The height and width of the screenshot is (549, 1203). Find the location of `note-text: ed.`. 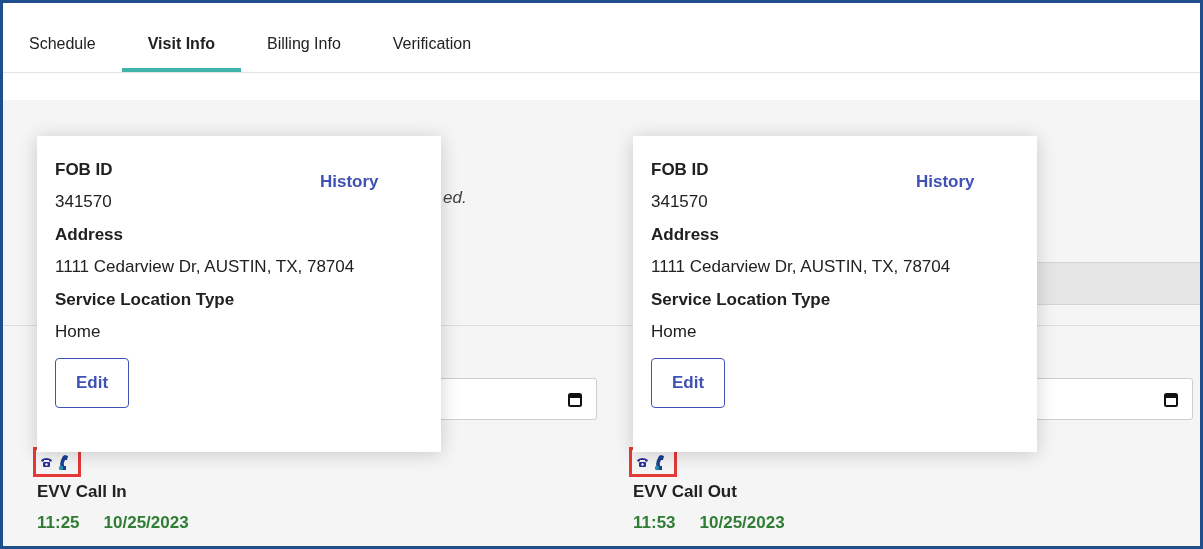

note-text: ed. is located at coordinates (455, 197).